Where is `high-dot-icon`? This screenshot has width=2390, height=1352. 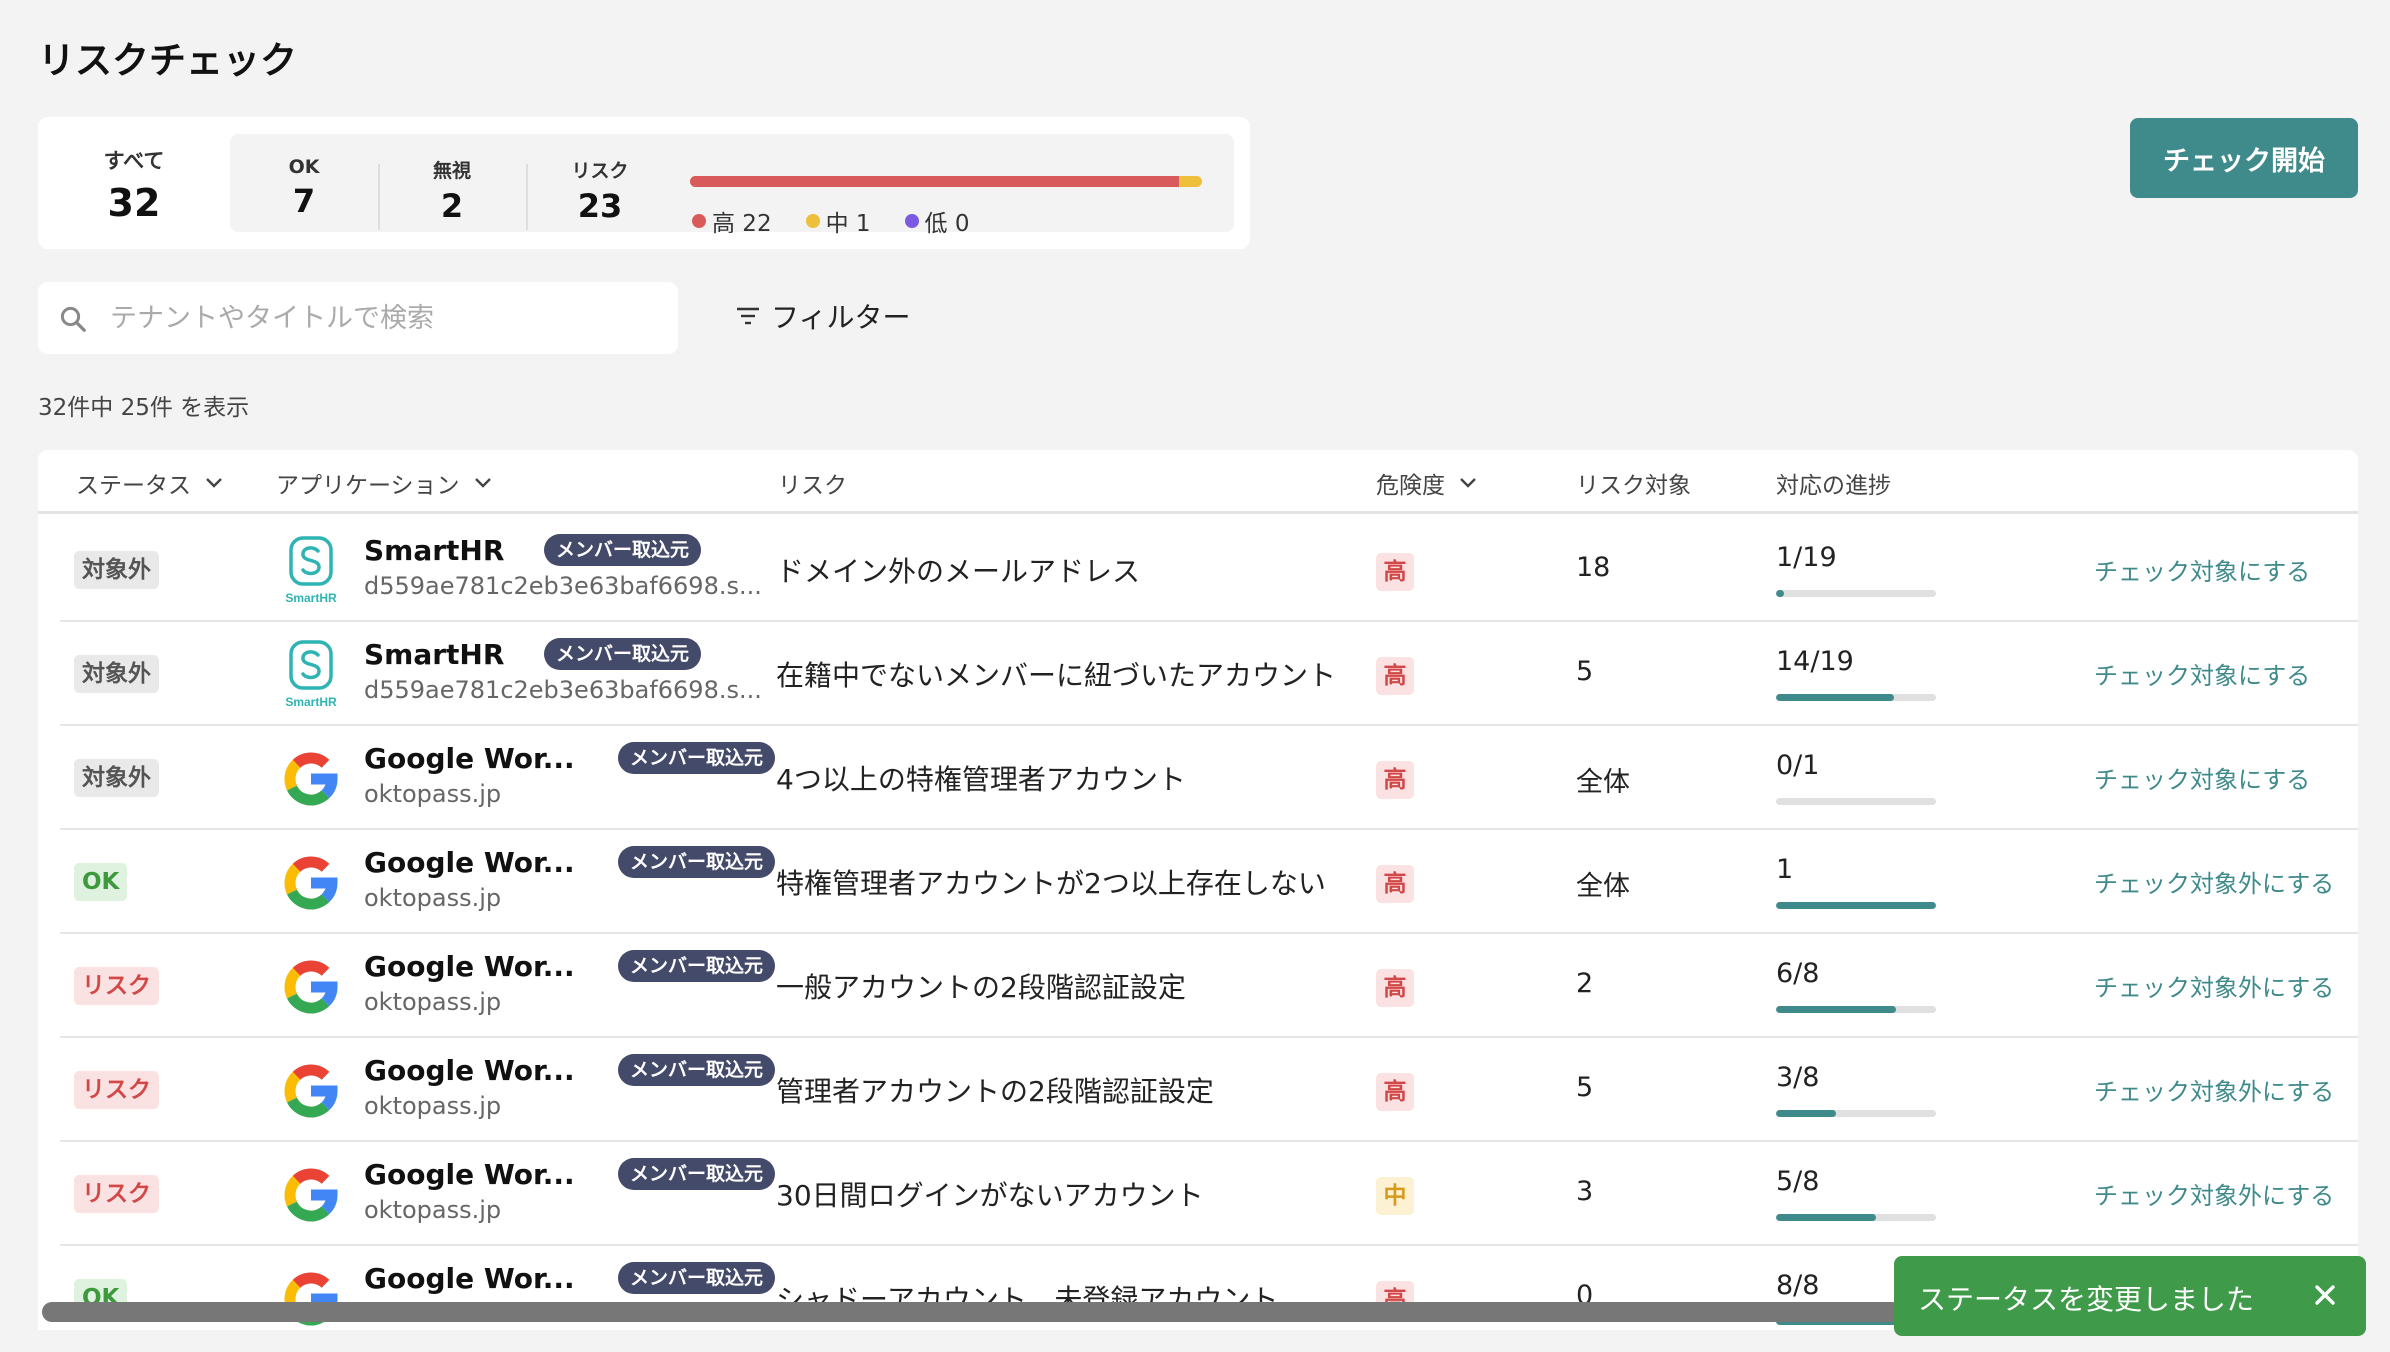
high-dot-icon is located at coordinates (699, 221).